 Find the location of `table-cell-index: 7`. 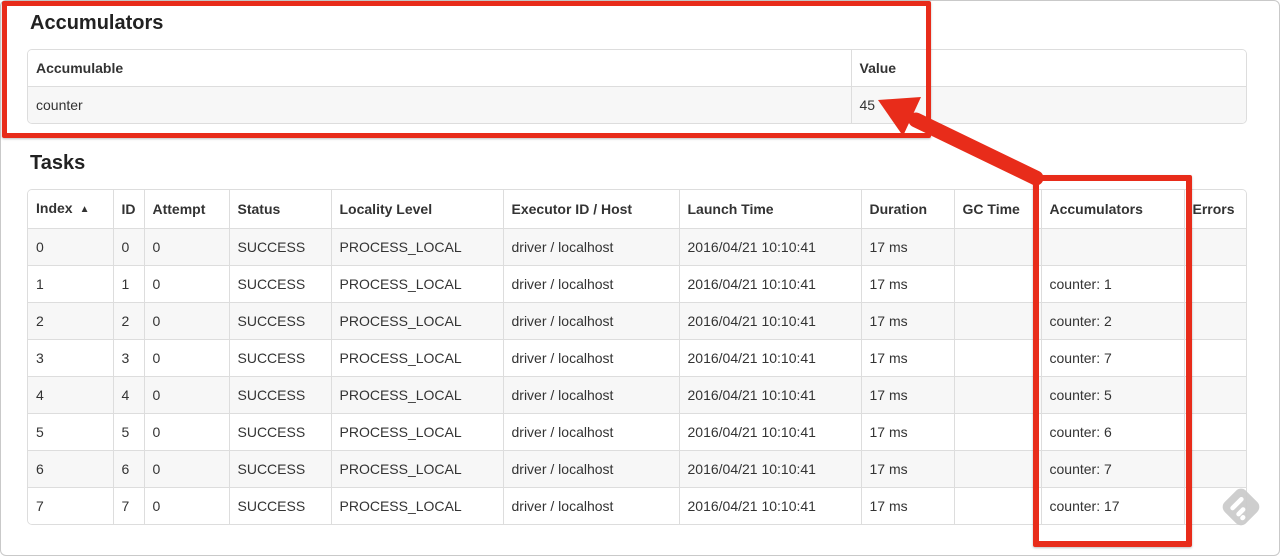

table-cell-index: 7 is located at coordinates (70, 505).